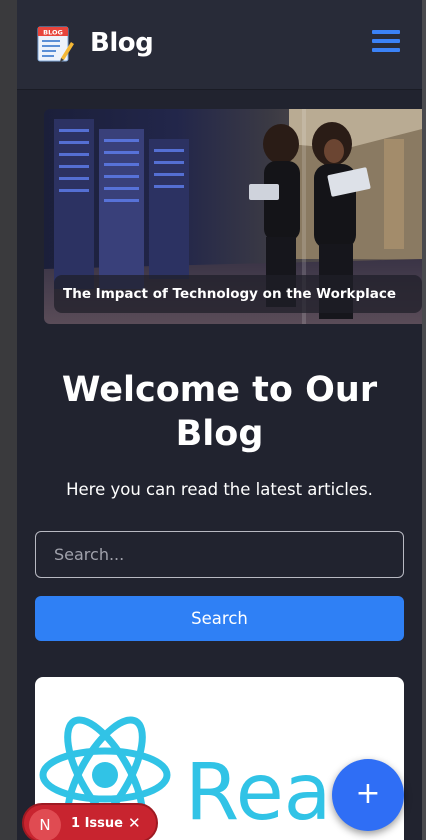  Describe the element at coordinates (55, 44) in the screenshot. I see `blog-notepad-icon: BLOG` at that location.